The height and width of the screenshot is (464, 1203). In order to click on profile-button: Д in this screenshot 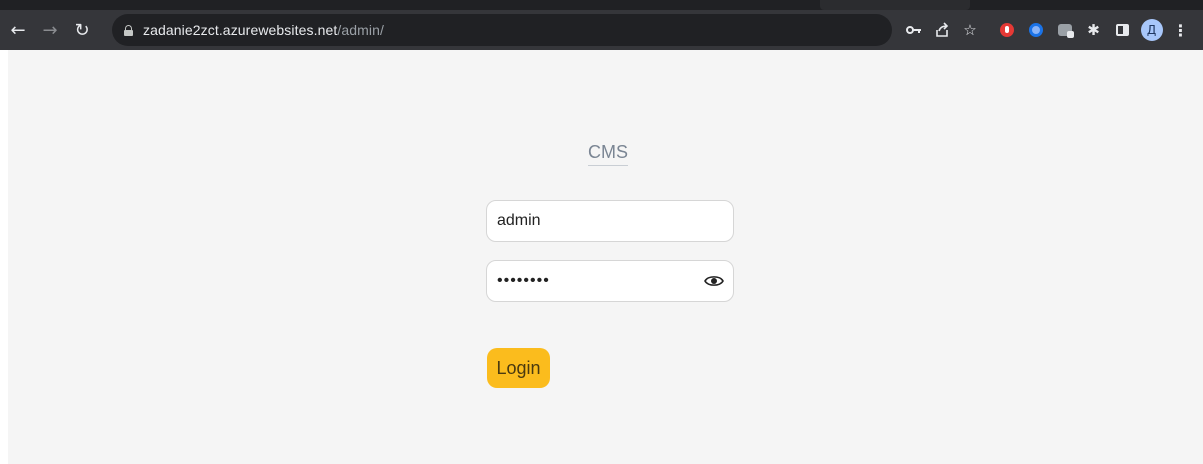, I will do `click(1151, 30)`.